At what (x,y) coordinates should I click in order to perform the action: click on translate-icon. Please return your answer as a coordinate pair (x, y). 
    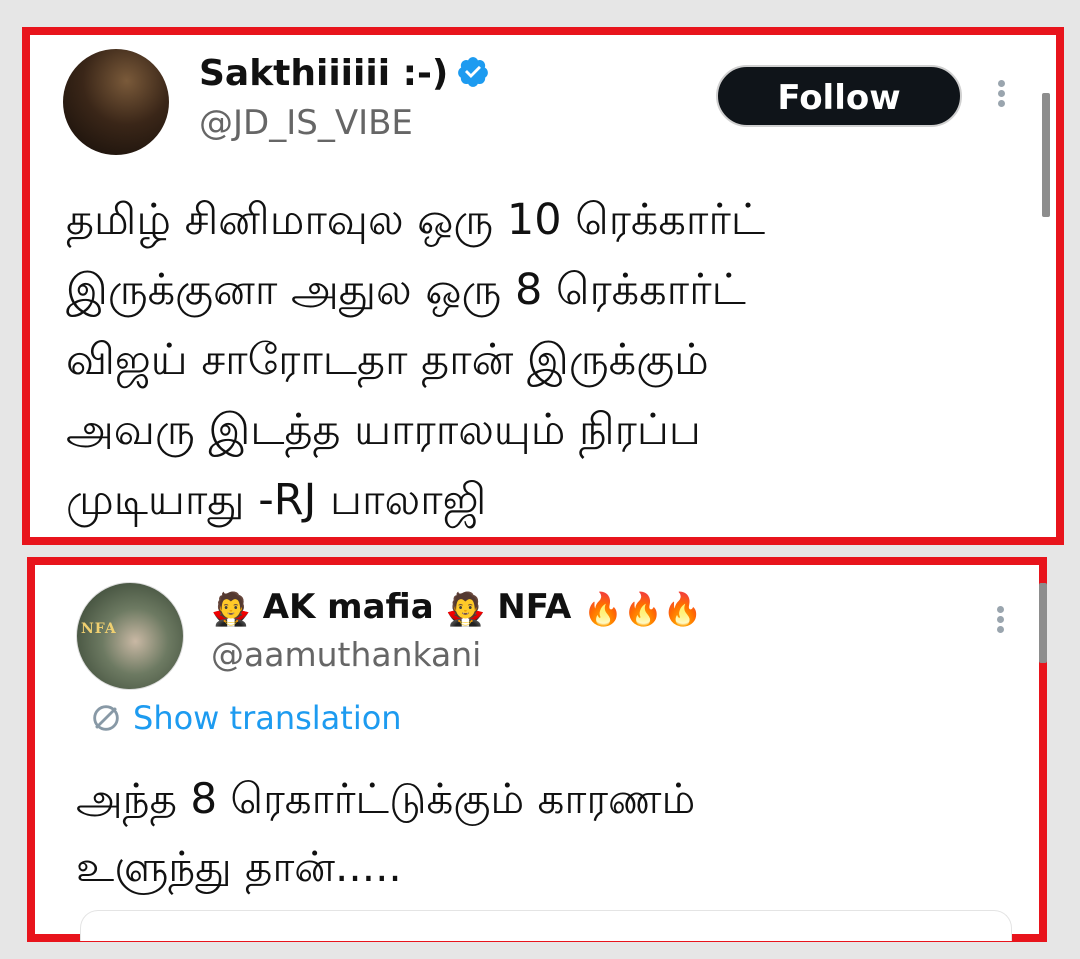
    Looking at the image, I should click on (106, 718).